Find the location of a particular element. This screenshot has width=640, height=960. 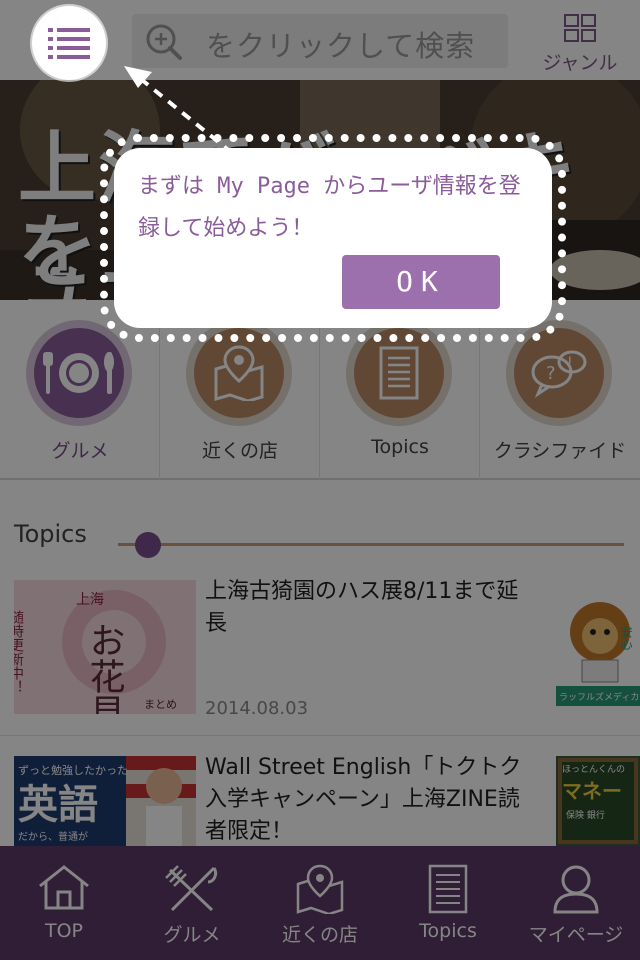

list-menu-icon is located at coordinates (69, 43).